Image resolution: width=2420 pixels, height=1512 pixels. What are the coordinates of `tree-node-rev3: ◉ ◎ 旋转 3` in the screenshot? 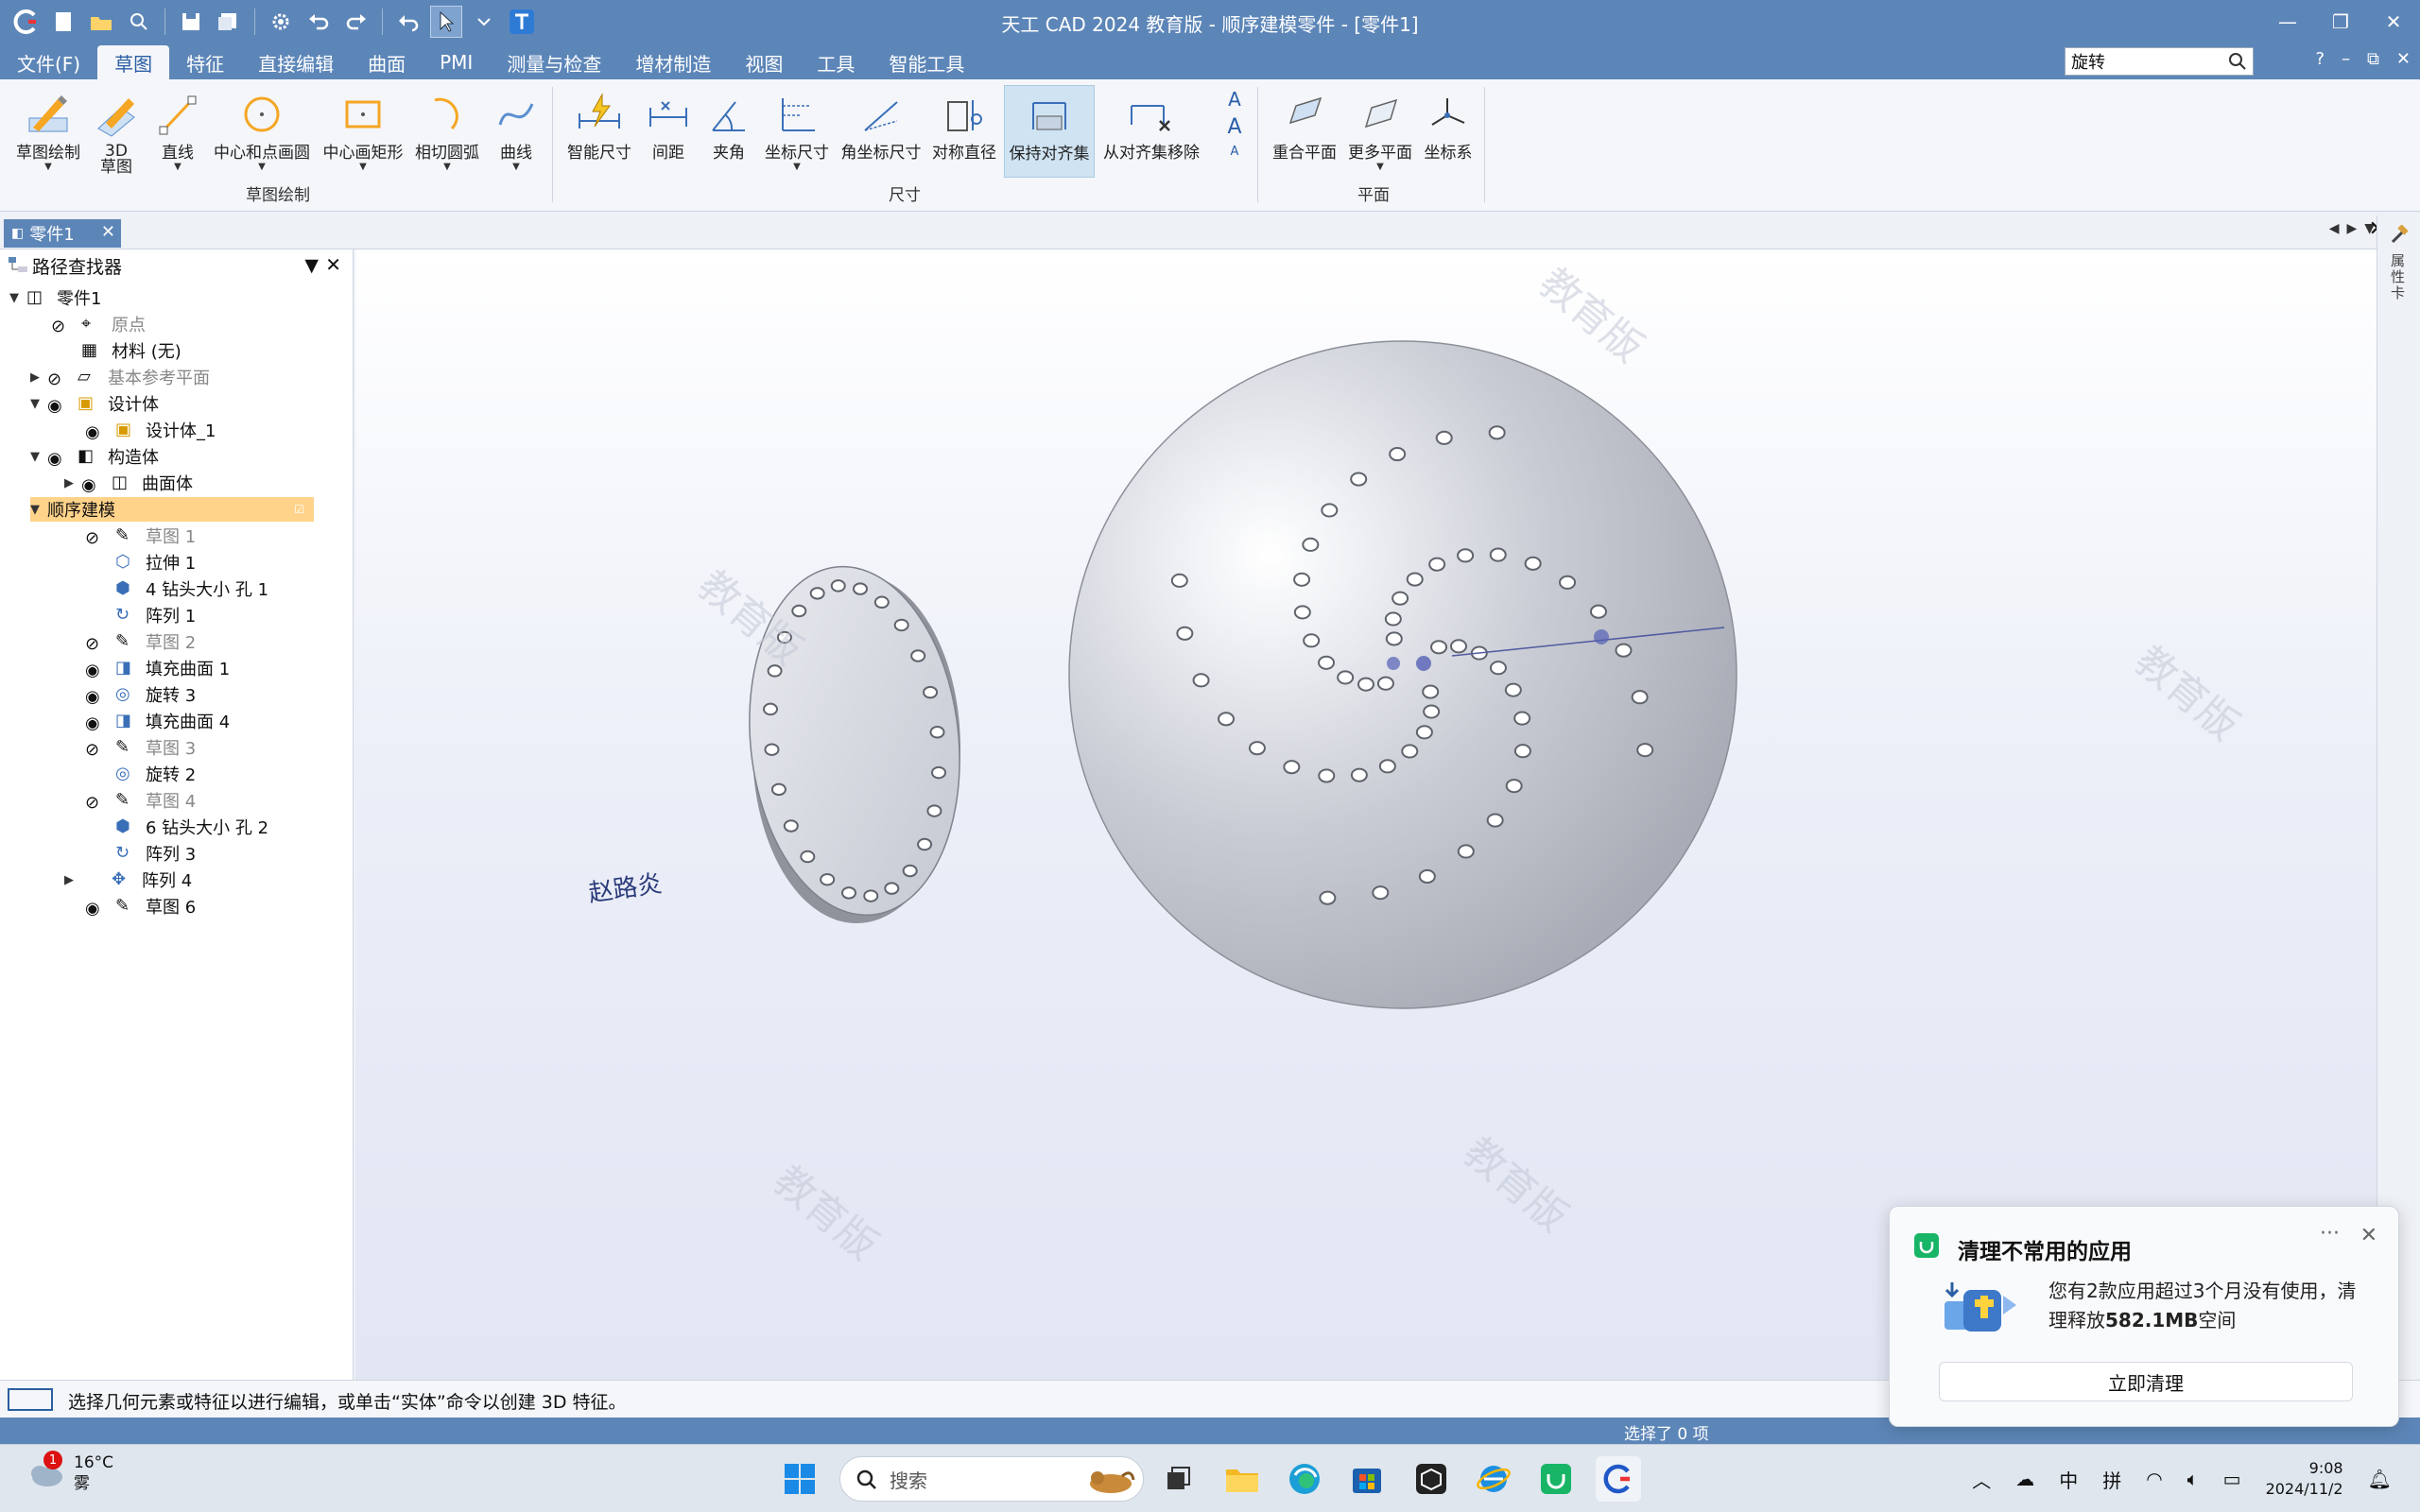 It's located at (140, 694).